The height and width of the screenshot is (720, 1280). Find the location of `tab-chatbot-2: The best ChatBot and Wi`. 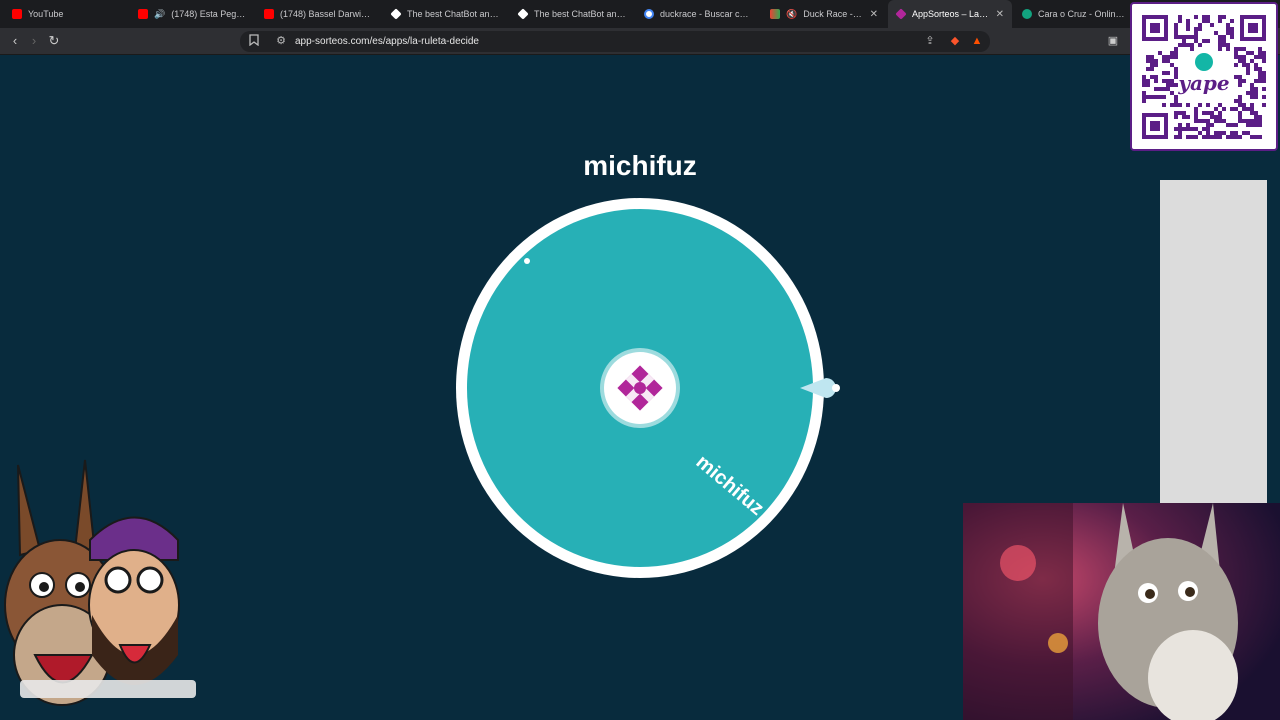

tab-chatbot-2: The best ChatBot and Wi is located at coordinates (572, 14).